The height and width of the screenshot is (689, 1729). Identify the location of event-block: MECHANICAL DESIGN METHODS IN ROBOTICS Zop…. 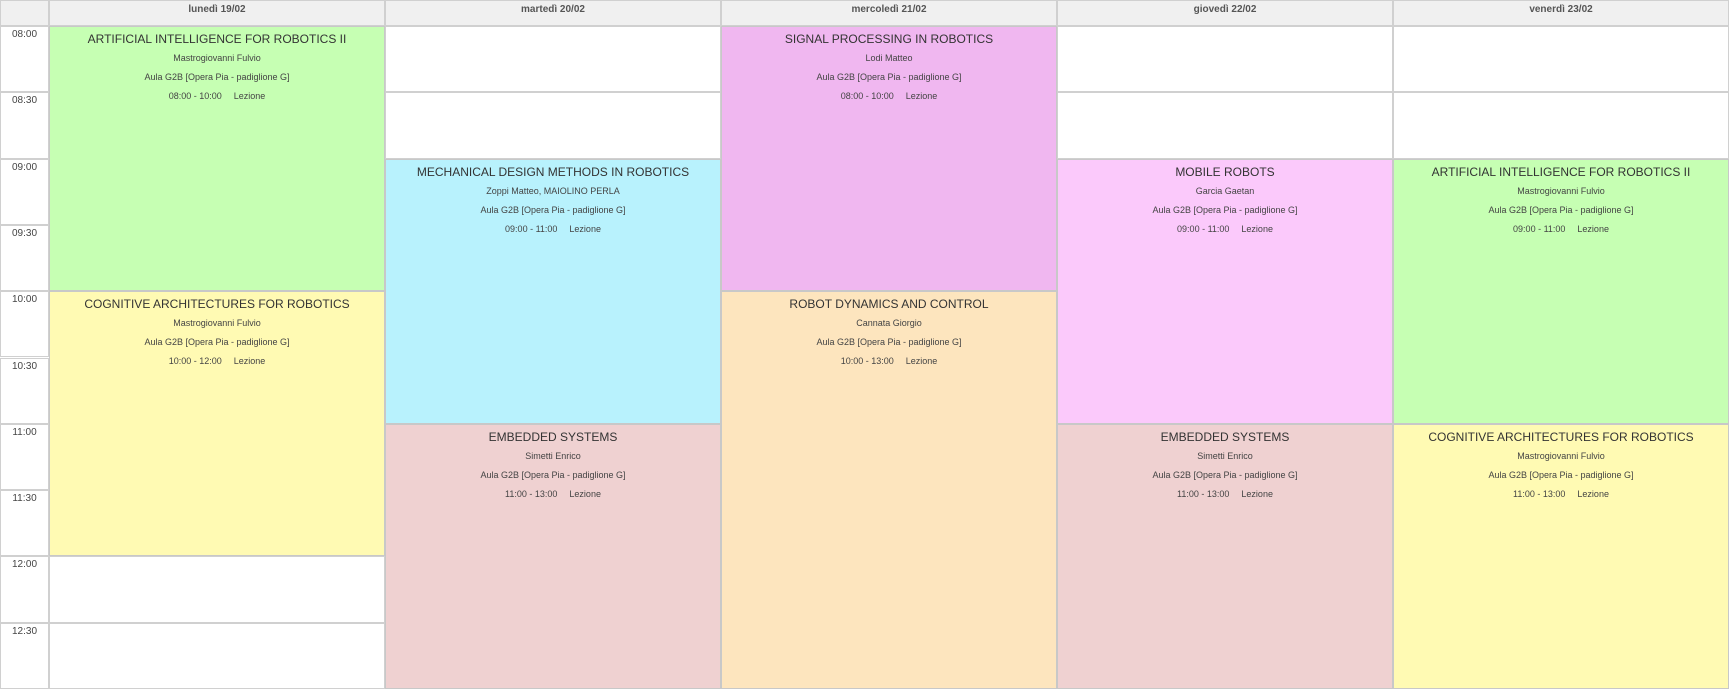
(553, 291).